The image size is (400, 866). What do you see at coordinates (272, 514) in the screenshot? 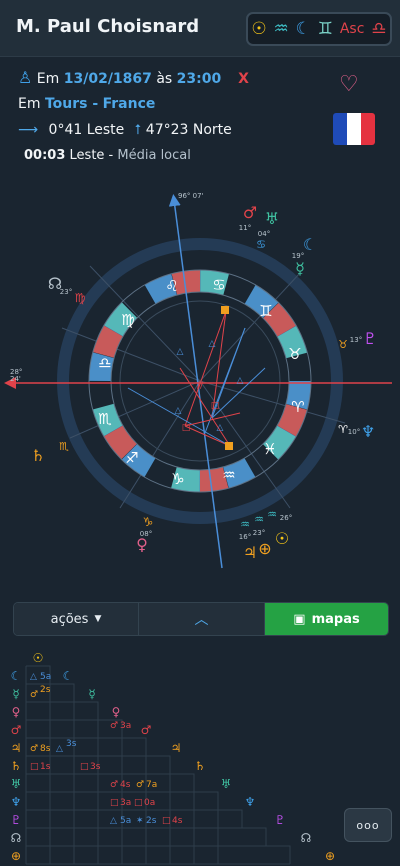
I see `aquarius-small-icon-3: ♒` at bounding box center [272, 514].